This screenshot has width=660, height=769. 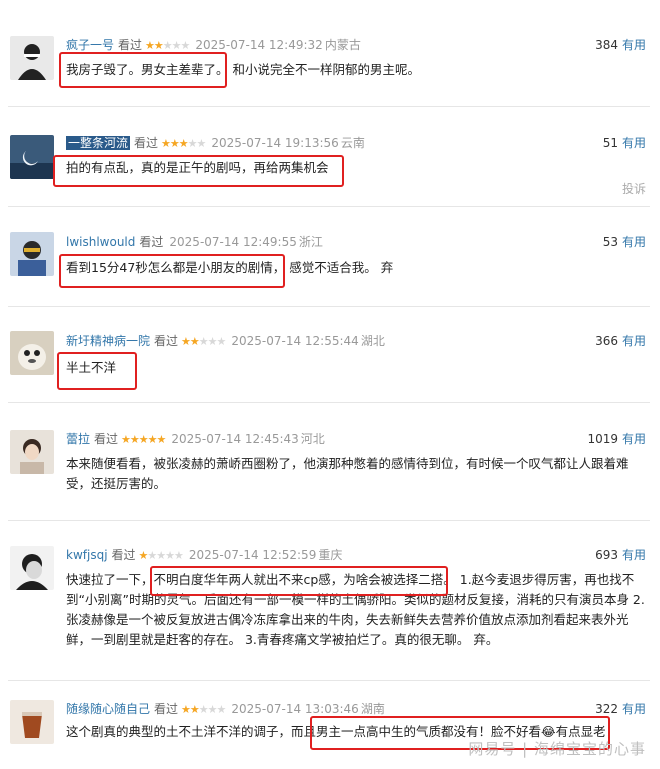 I want to click on useful-button: 1019 有用, so click(x=616, y=439).